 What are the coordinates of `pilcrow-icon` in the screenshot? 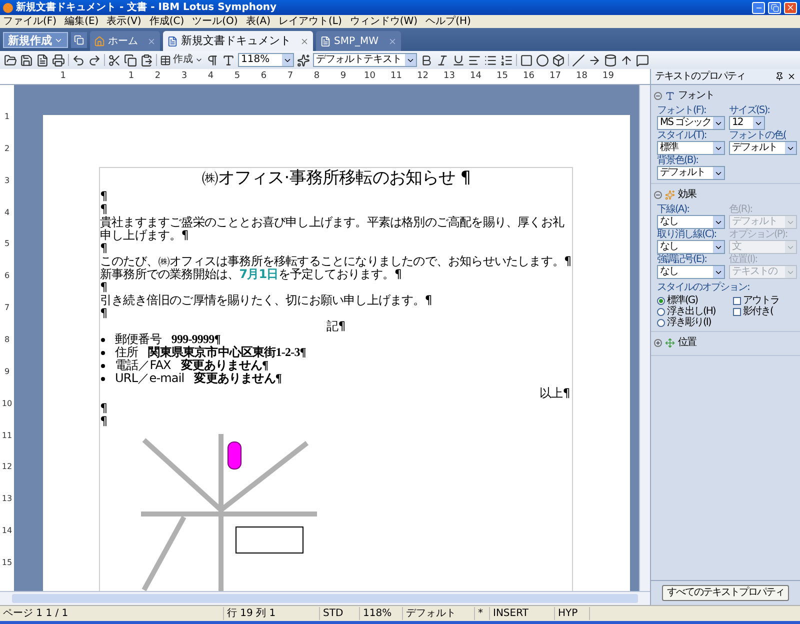 It's located at (212, 60).